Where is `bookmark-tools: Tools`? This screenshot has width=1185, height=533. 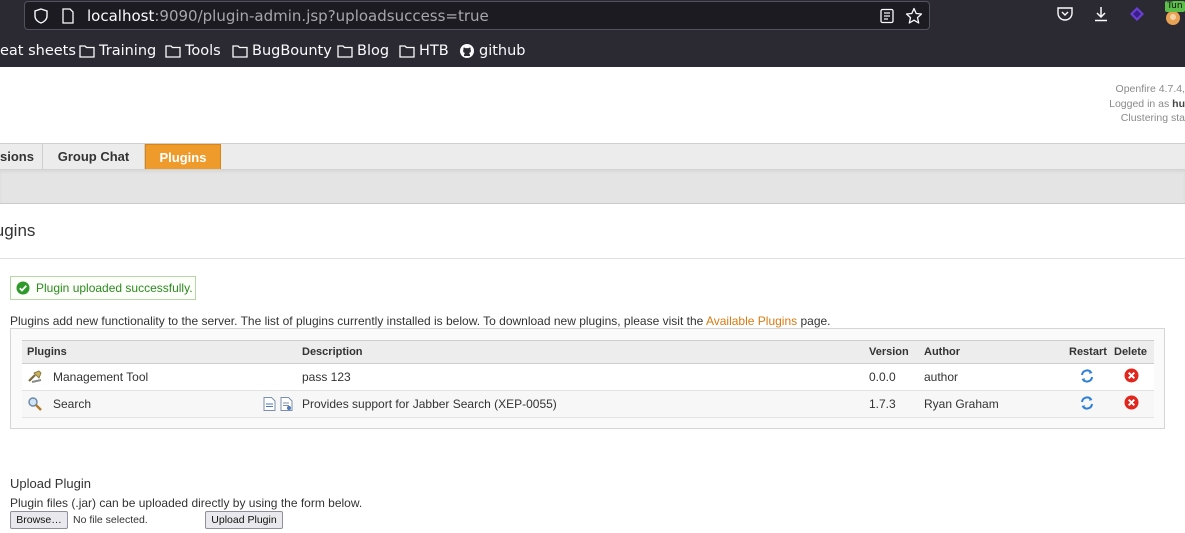
bookmark-tools: Tools is located at coordinates (193, 51).